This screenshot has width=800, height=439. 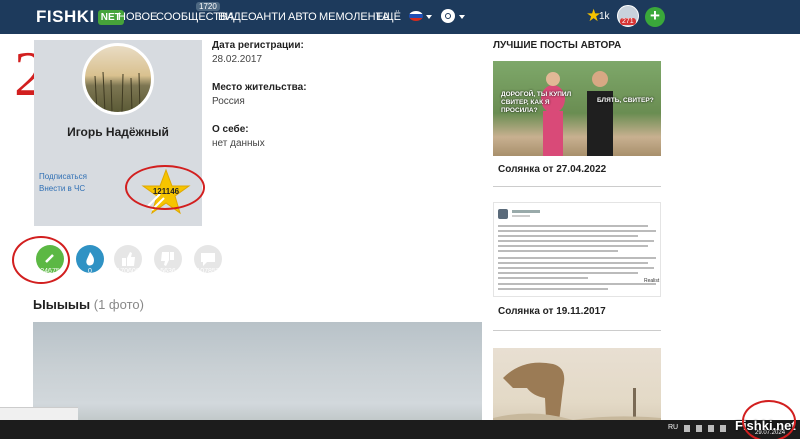 What do you see at coordinates (259, 87) in the screenshot?
I see `residence-label: Место жительства:` at bounding box center [259, 87].